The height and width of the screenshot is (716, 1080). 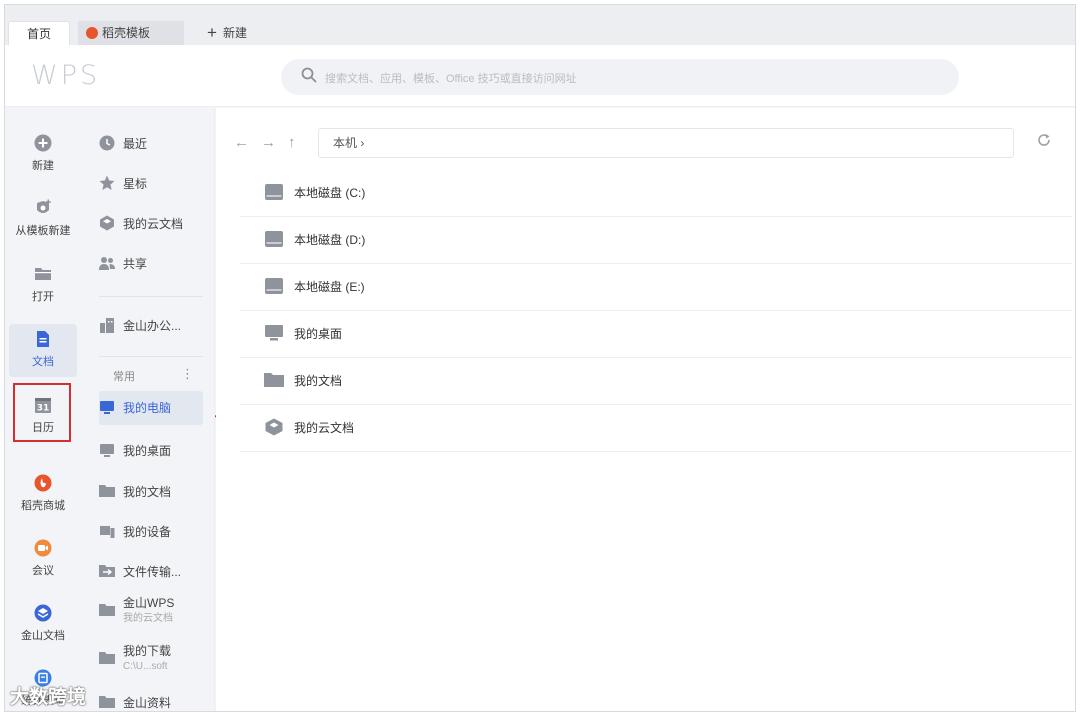 I want to click on nav-docer-store: 稻壳商城, so click(x=43, y=493).